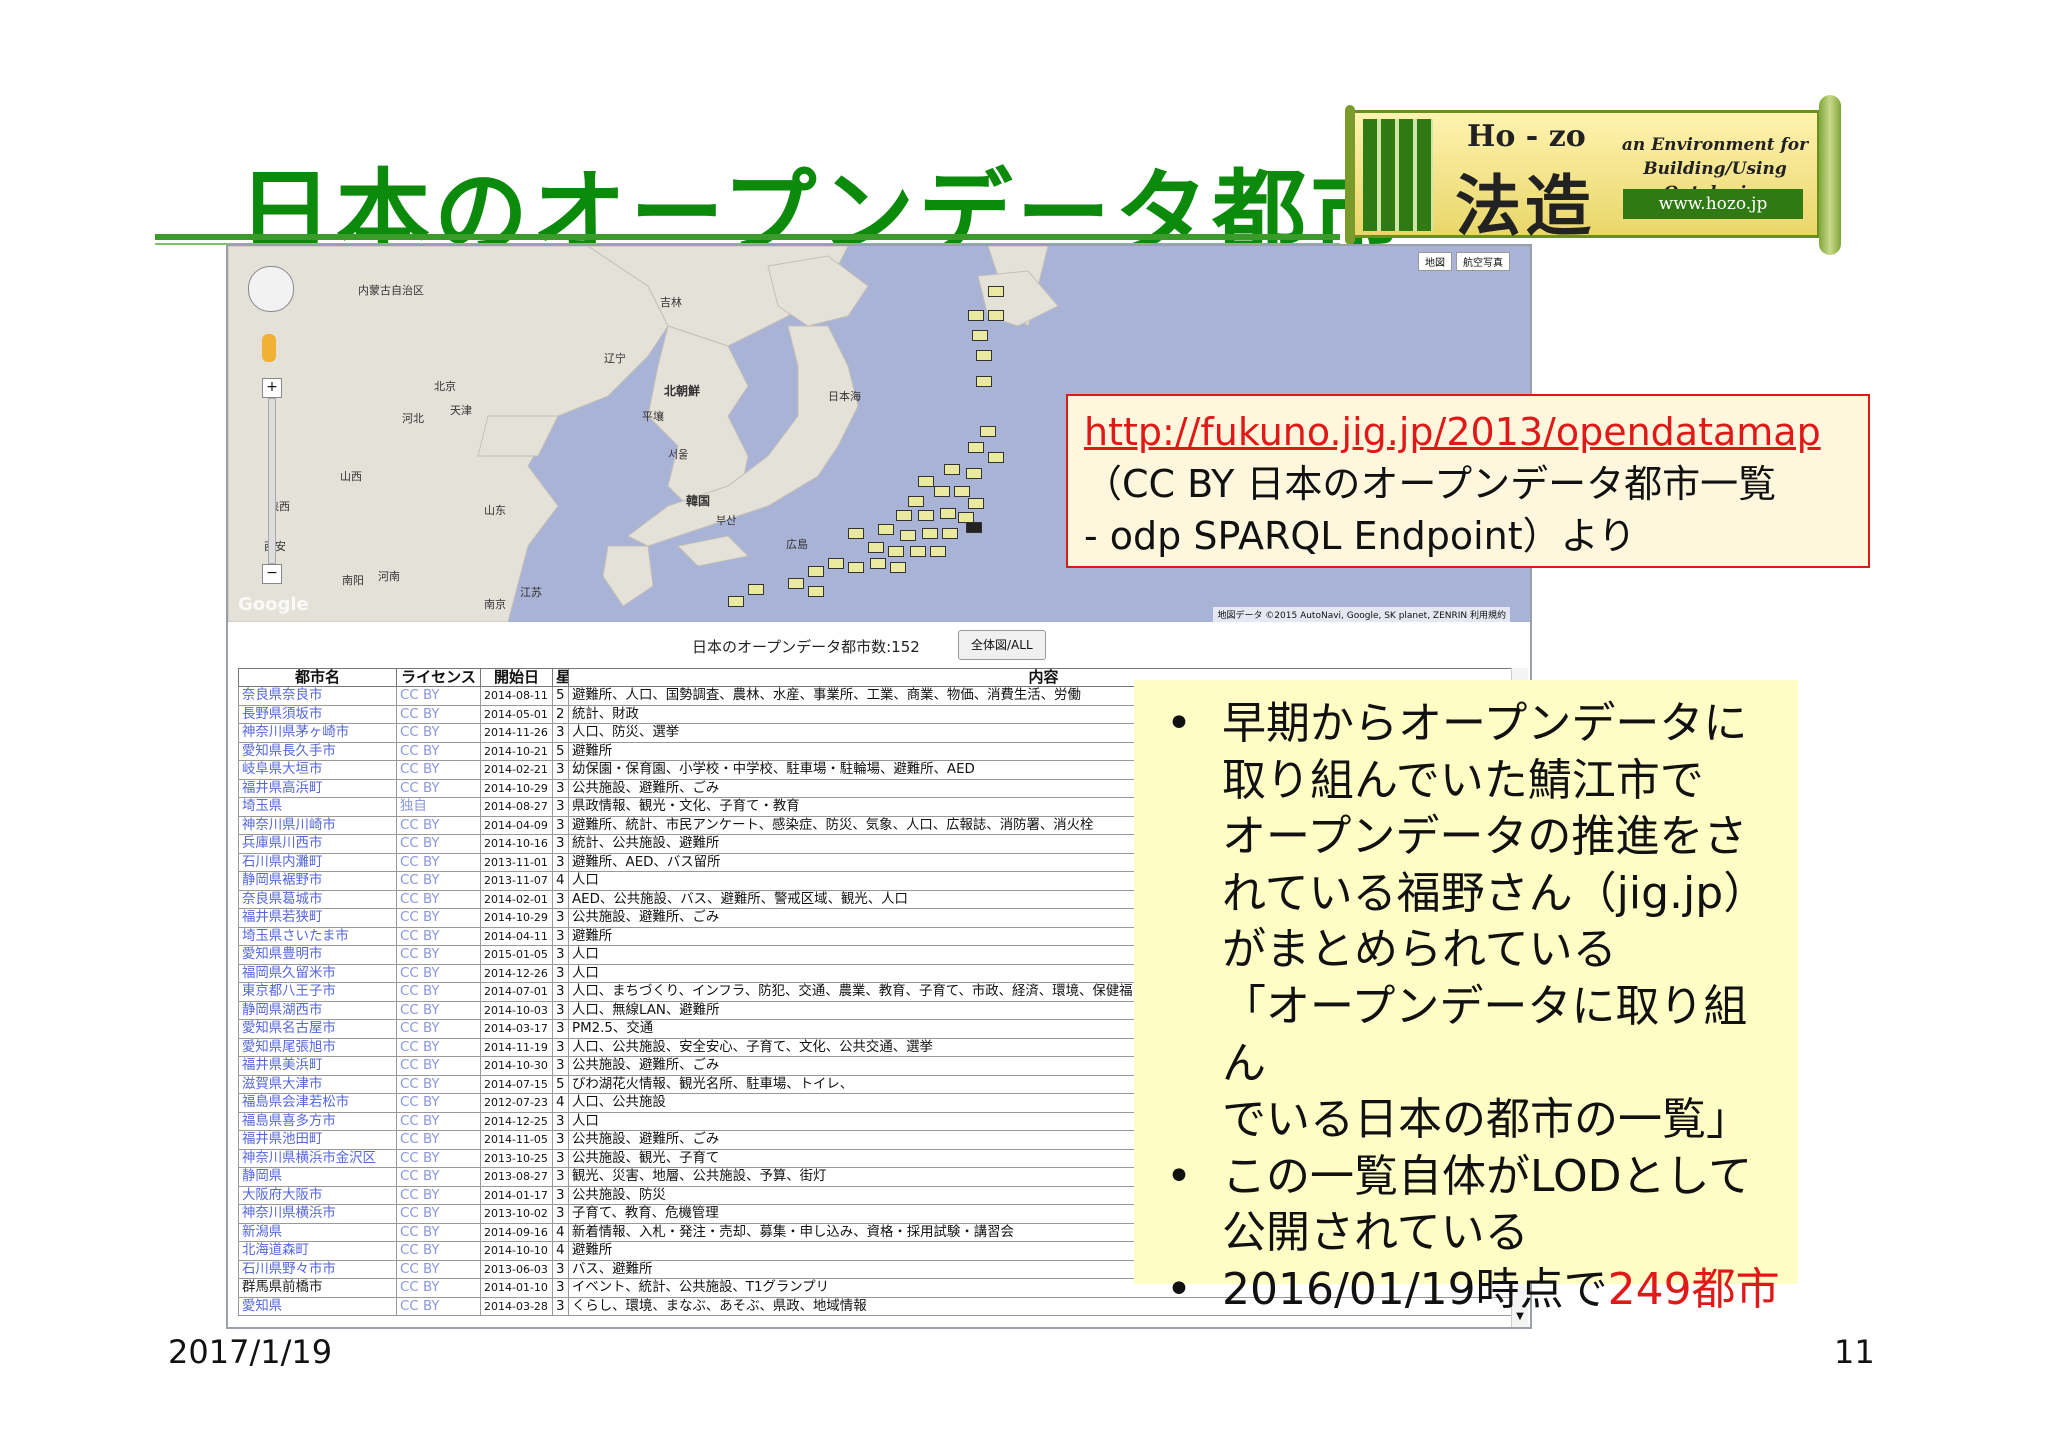 The height and width of the screenshot is (1448, 2048). I want to click on map-type-satellite-button: 航空写真, so click(1483, 261).